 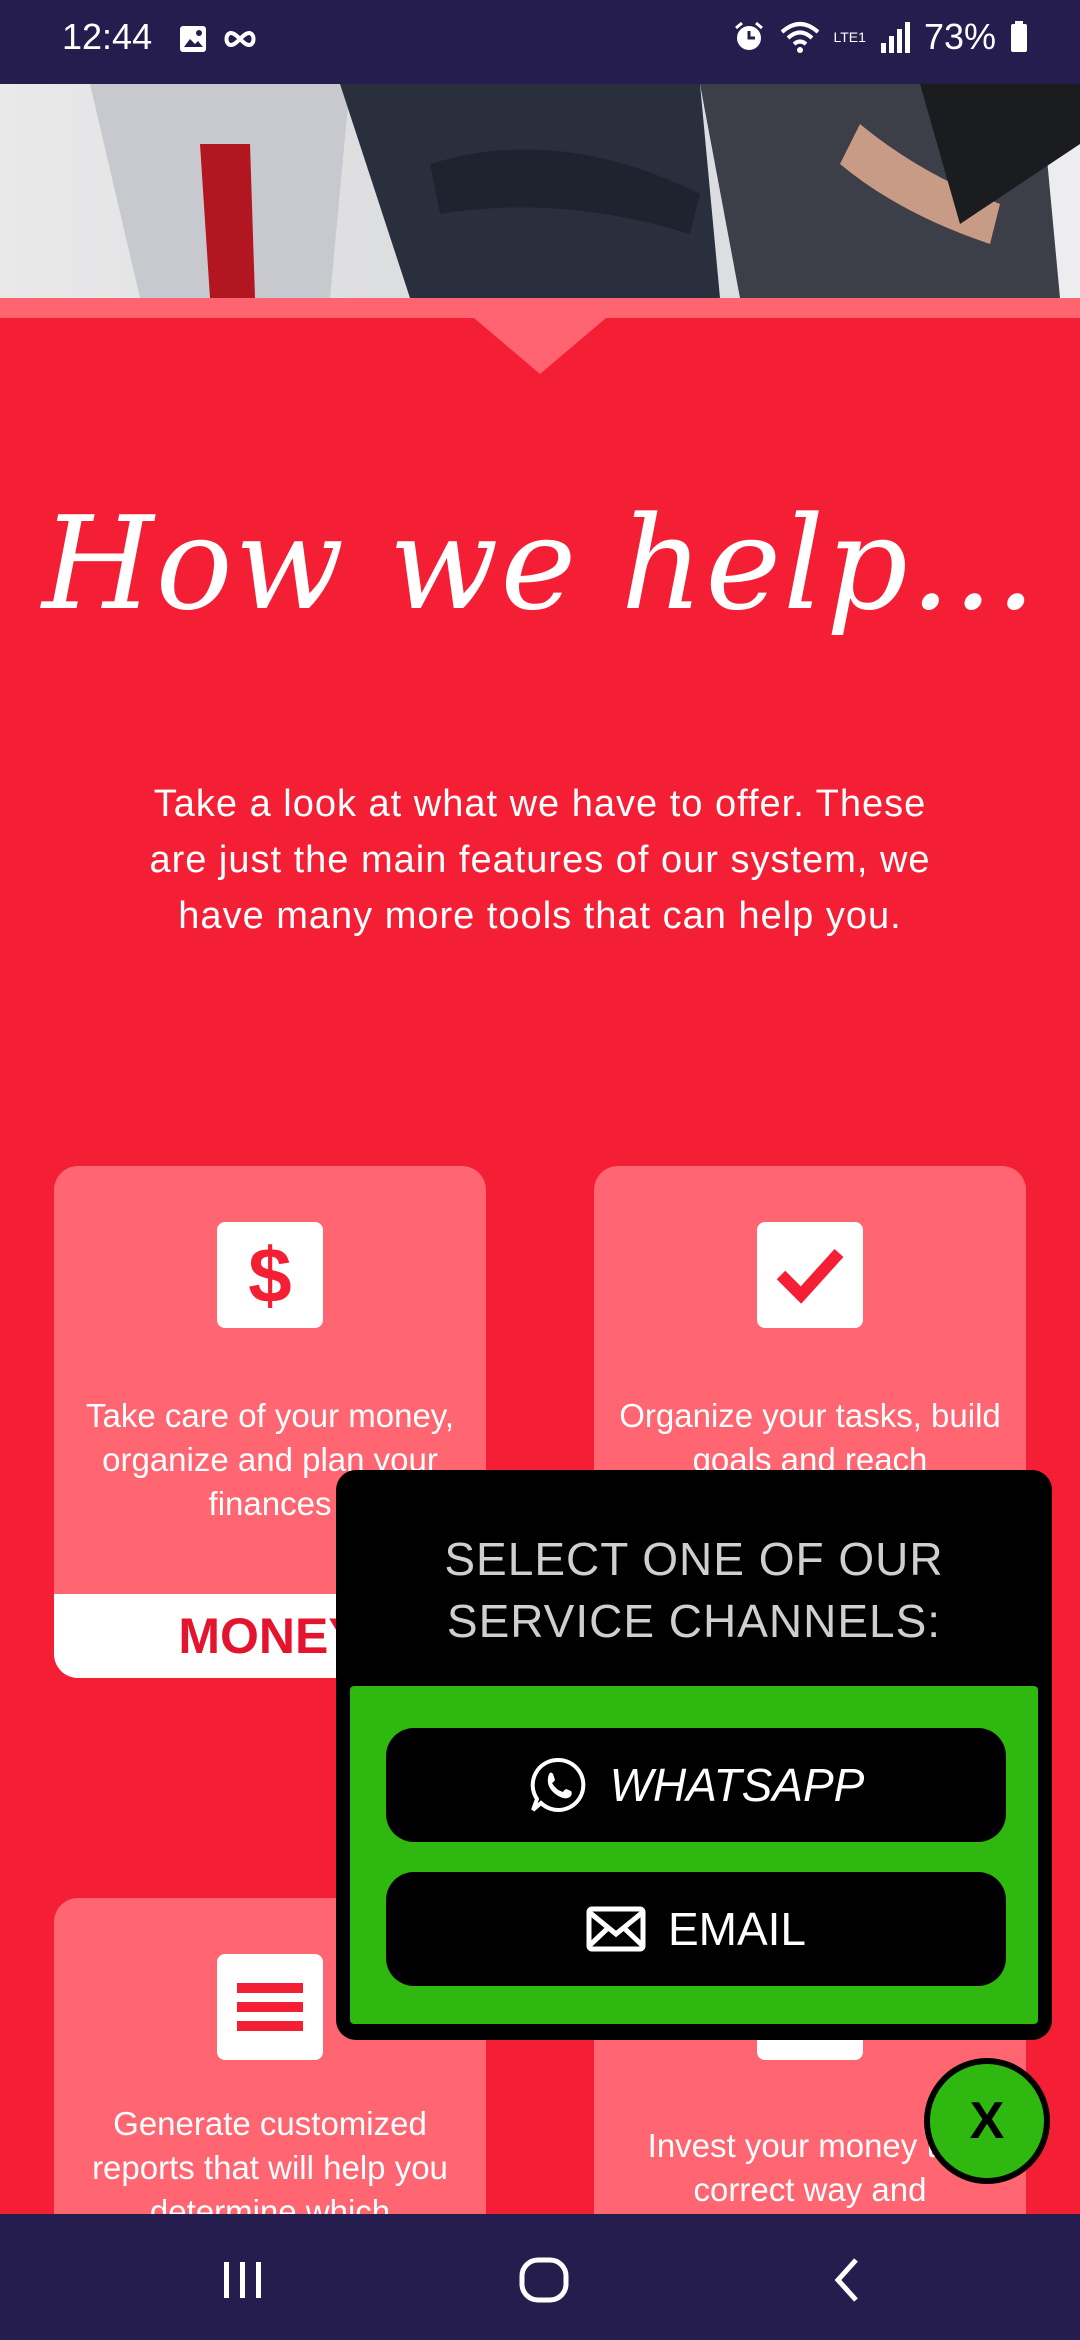 I want to click on alarm-icon, so click(x=748, y=35).